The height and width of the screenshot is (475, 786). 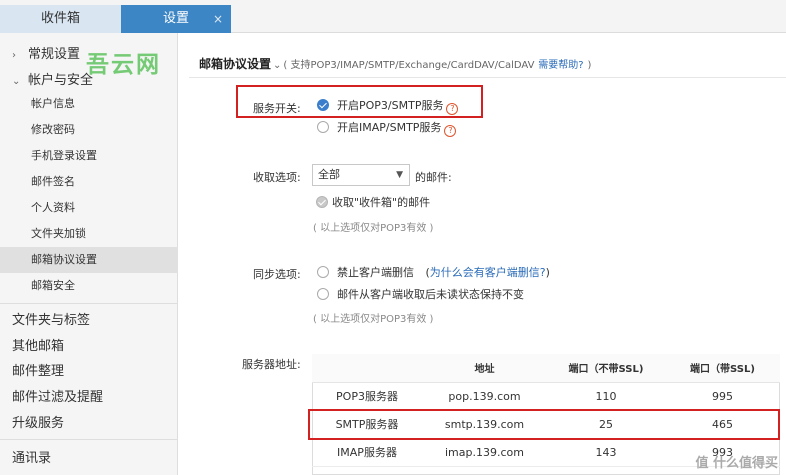 What do you see at coordinates (89, 156) in the screenshot?
I see `sidebar-item-phone-login: 手机登录设置` at bounding box center [89, 156].